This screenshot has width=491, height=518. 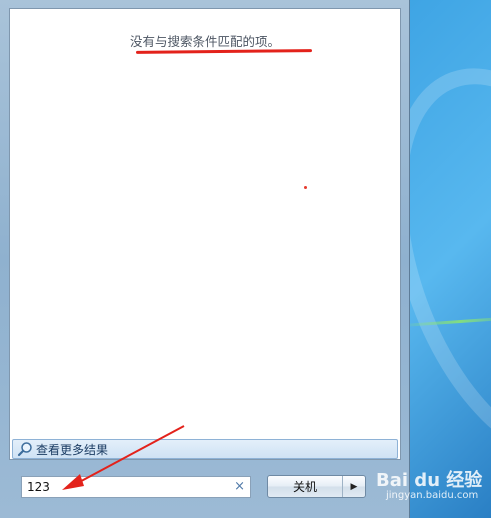 What do you see at coordinates (204, 41) in the screenshot?
I see `no-results-message: 没有与搜索条件匹配的项。` at bounding box center [204, 41].